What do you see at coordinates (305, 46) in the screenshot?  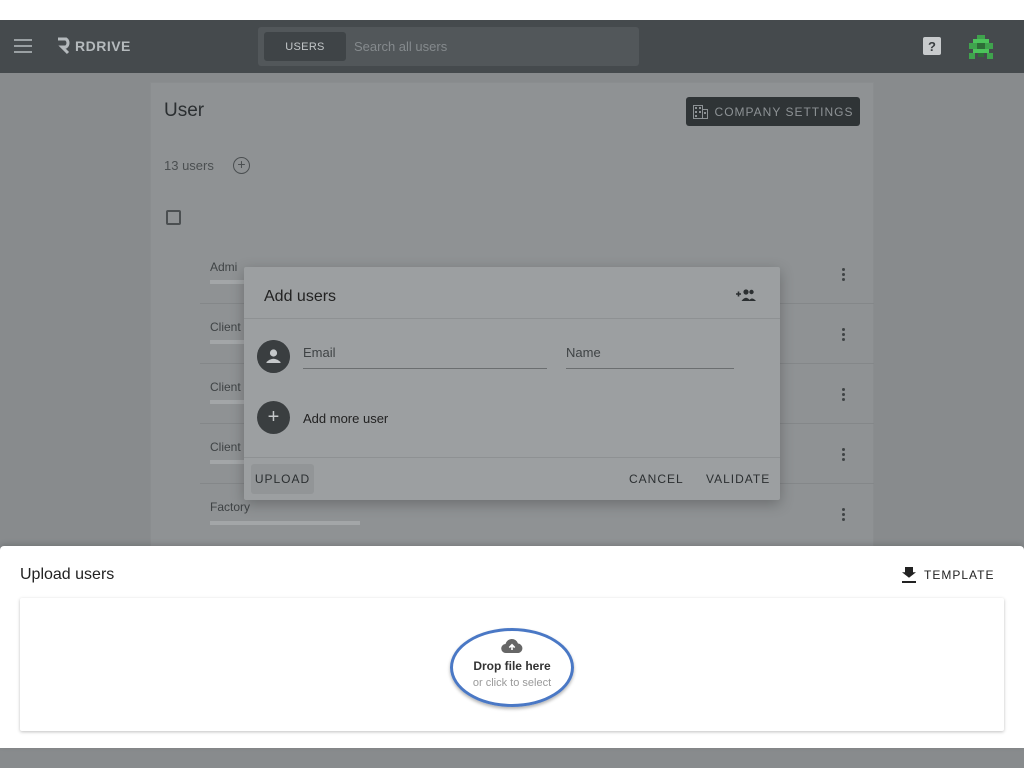 I see `search-scope-chip: USERS` at bounding box center [305, 46].